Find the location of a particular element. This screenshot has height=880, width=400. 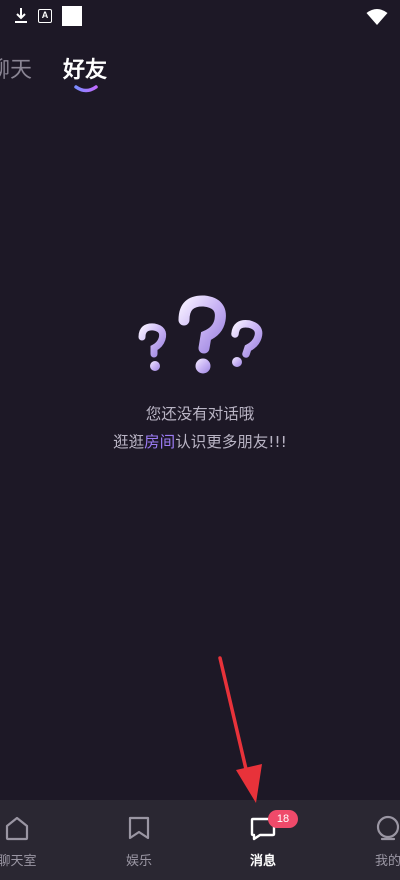

nav-label-chatroom: 聊天室 is located at coordinates (18, 861).